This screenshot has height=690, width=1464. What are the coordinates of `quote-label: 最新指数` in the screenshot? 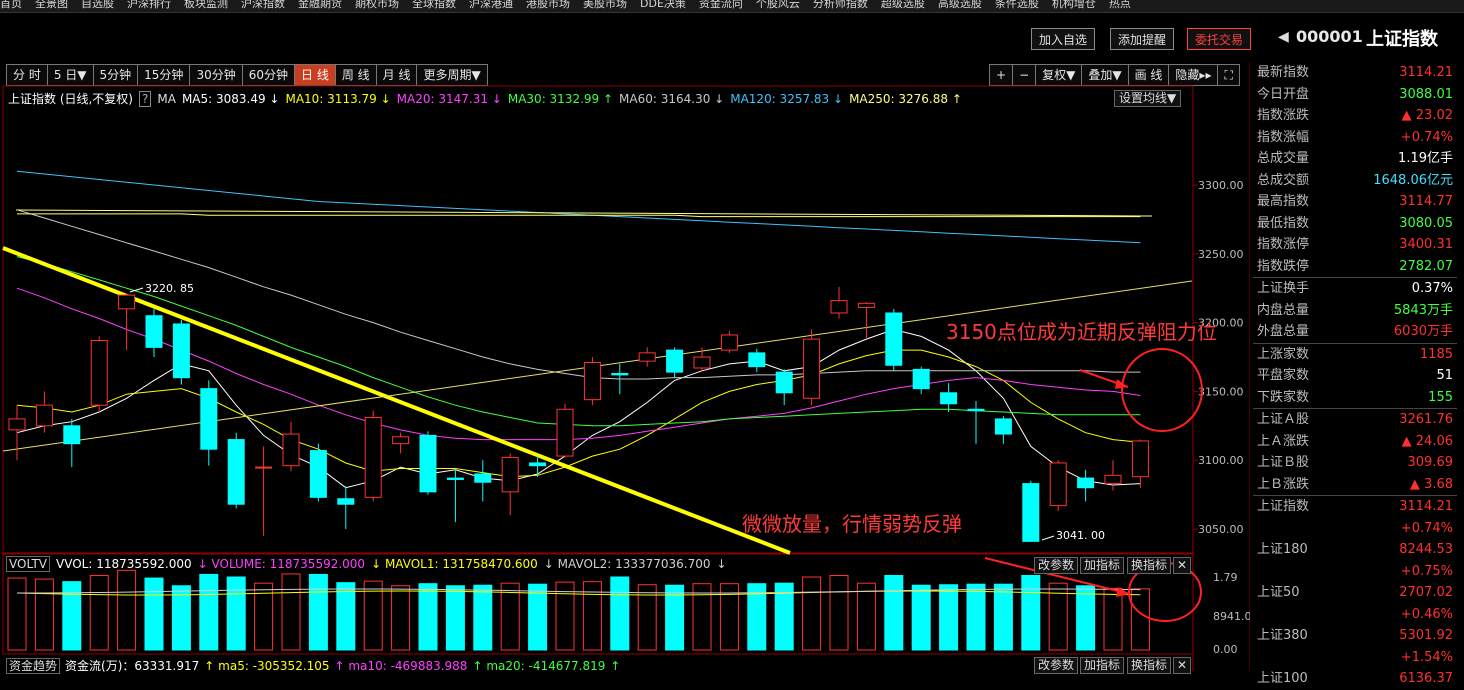 It's located at (1283, 72).